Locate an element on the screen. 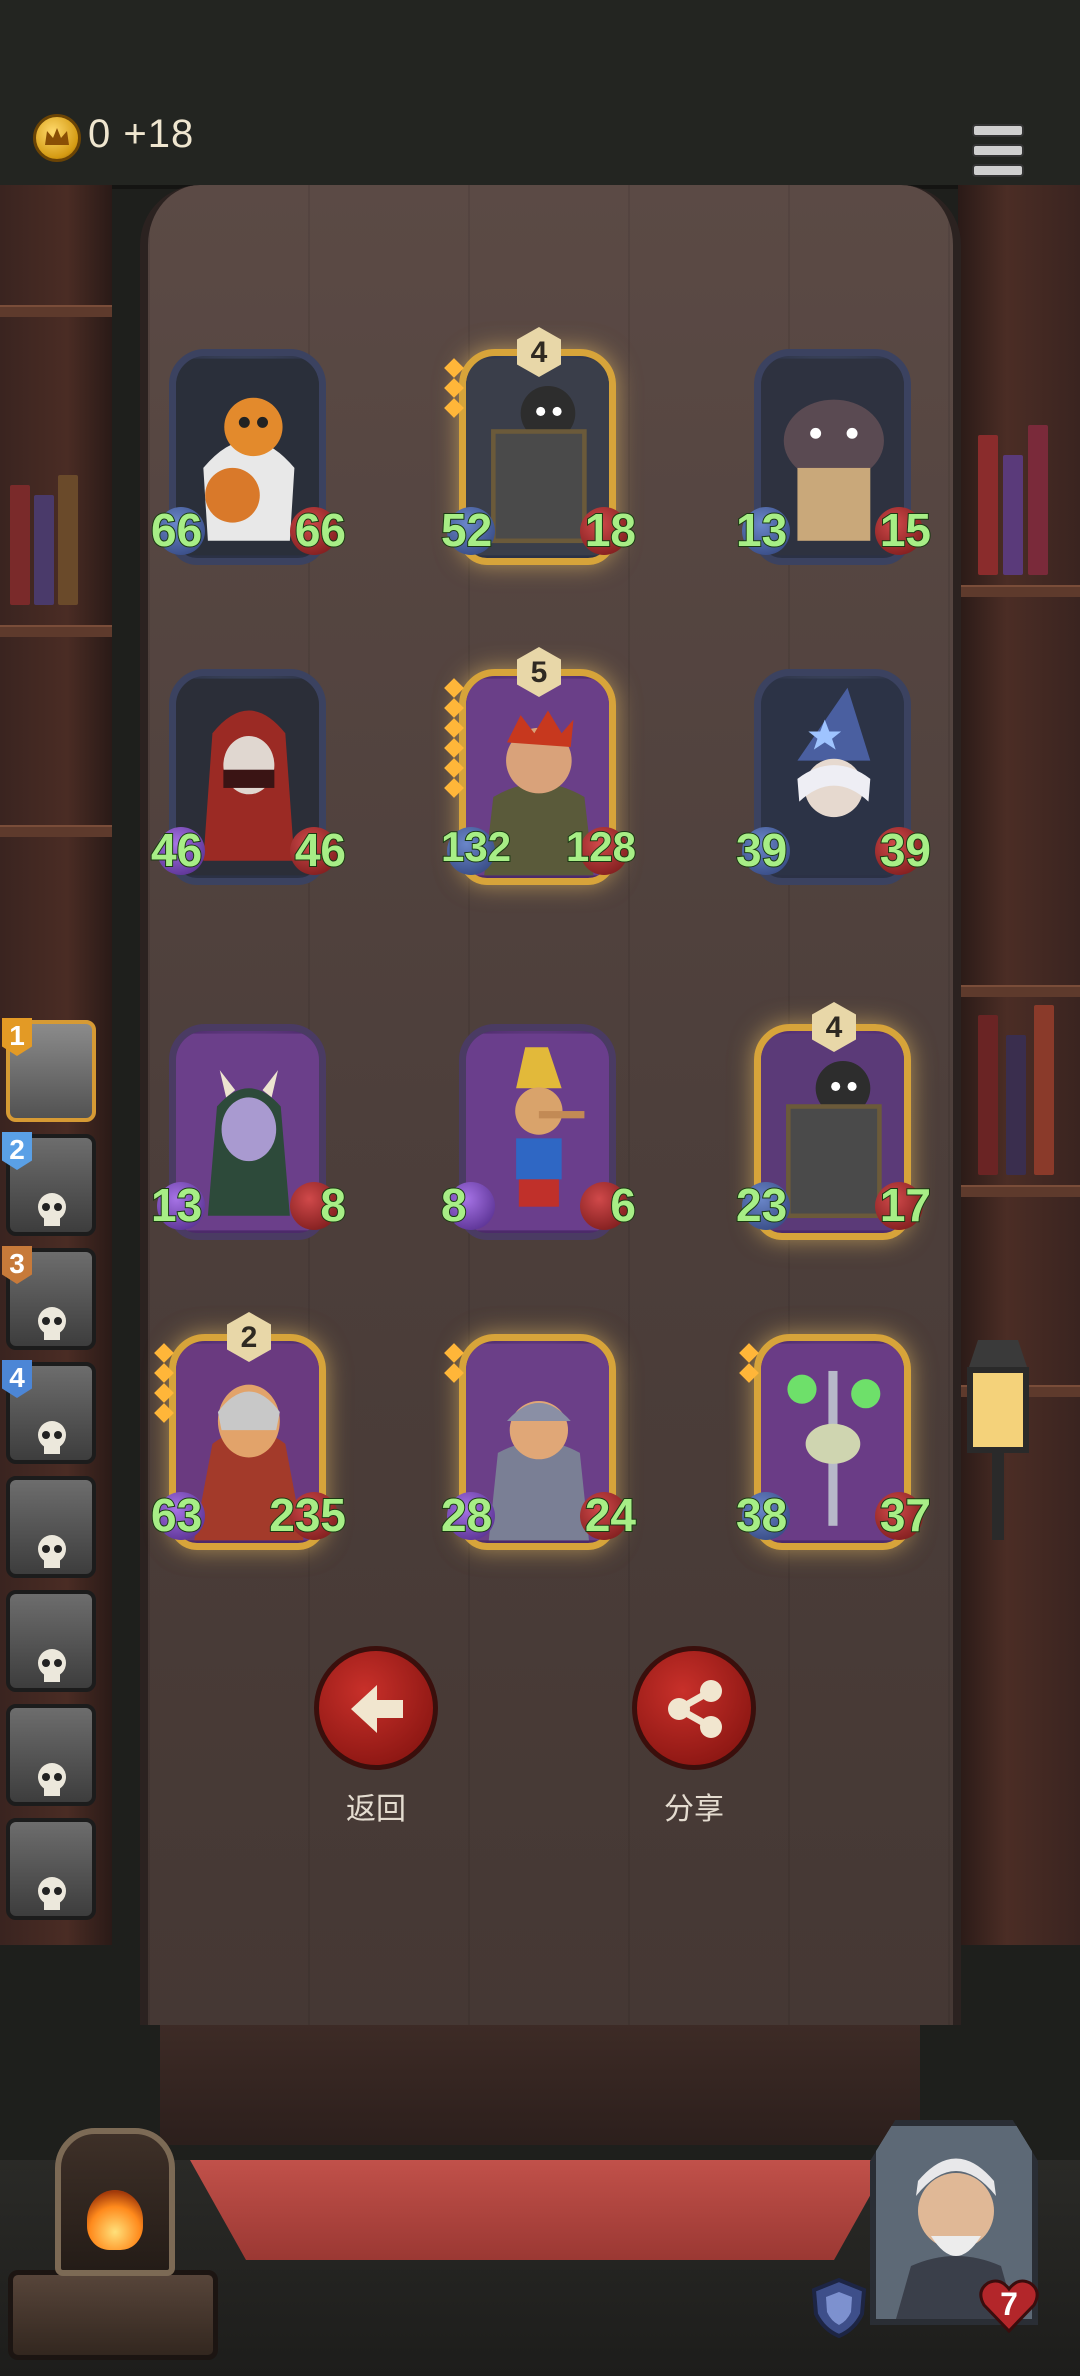  card-health: 46 is located at coordinates (320, 850).